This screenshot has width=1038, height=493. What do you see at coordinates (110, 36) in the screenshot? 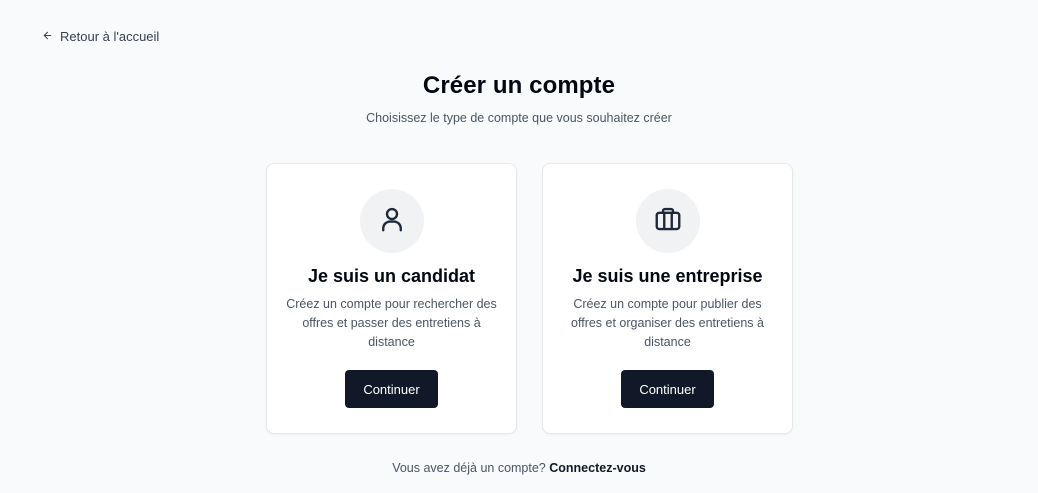
I see `back-link-label: Retour à l'accueil` at bounding box center [110, 36].